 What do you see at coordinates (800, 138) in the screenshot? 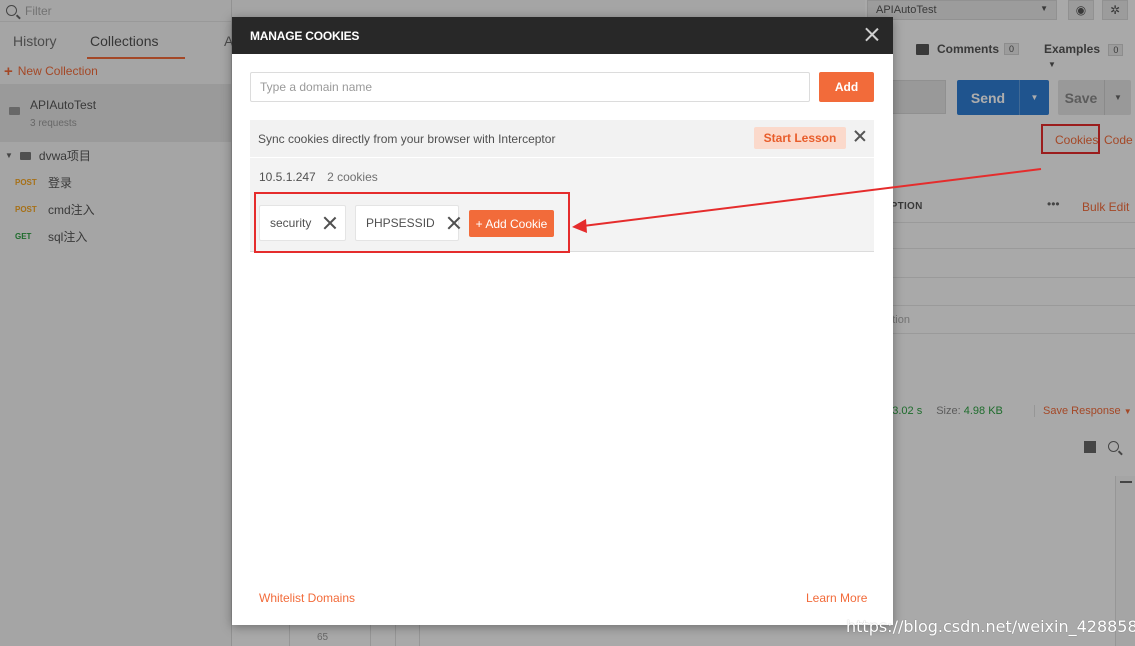
I see `start-lesson-button: Start Lesson` at bounding box center [800, 138].